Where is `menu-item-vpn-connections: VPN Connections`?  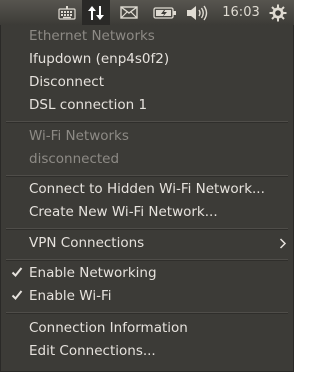 menu-item-vpn-connections: VPN Connections is located at coordinates (147, 243).